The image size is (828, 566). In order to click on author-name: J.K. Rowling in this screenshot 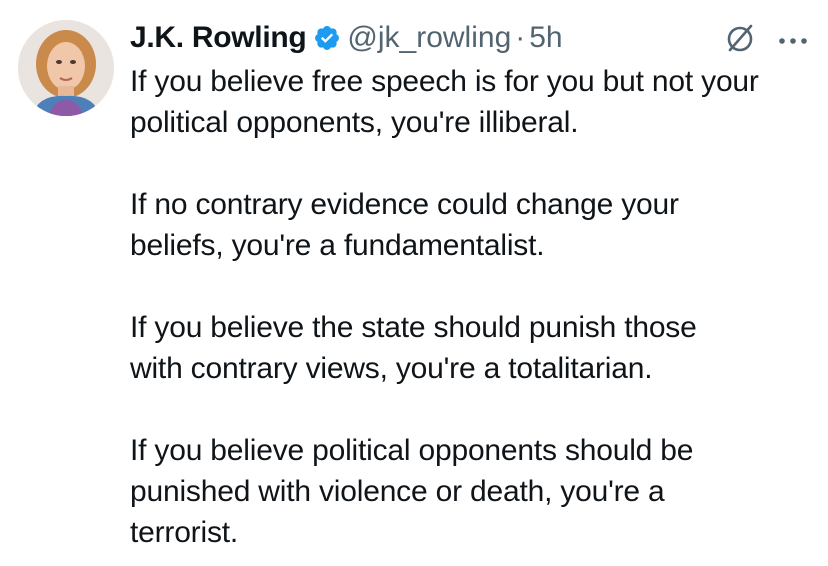, I will do `click(218, 38)`.